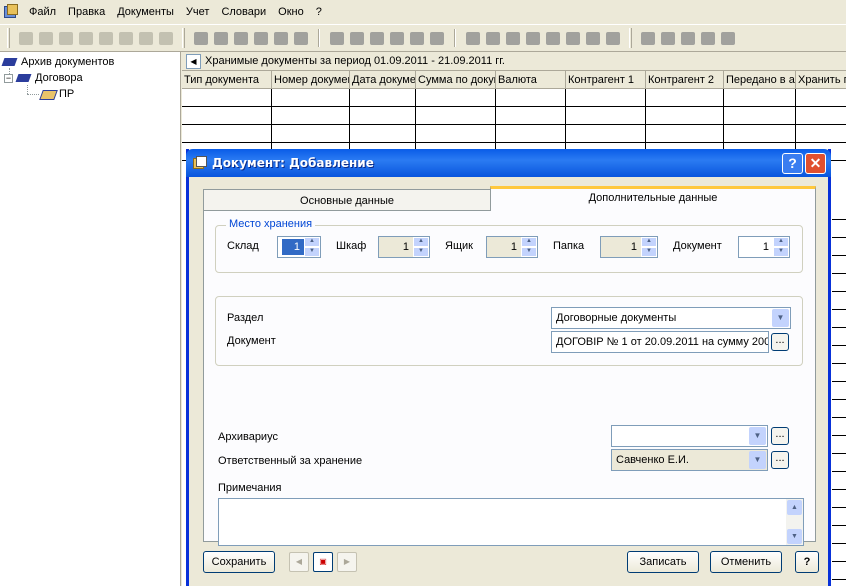  I want to click on archivist-select: ▼, so click(689, 436).